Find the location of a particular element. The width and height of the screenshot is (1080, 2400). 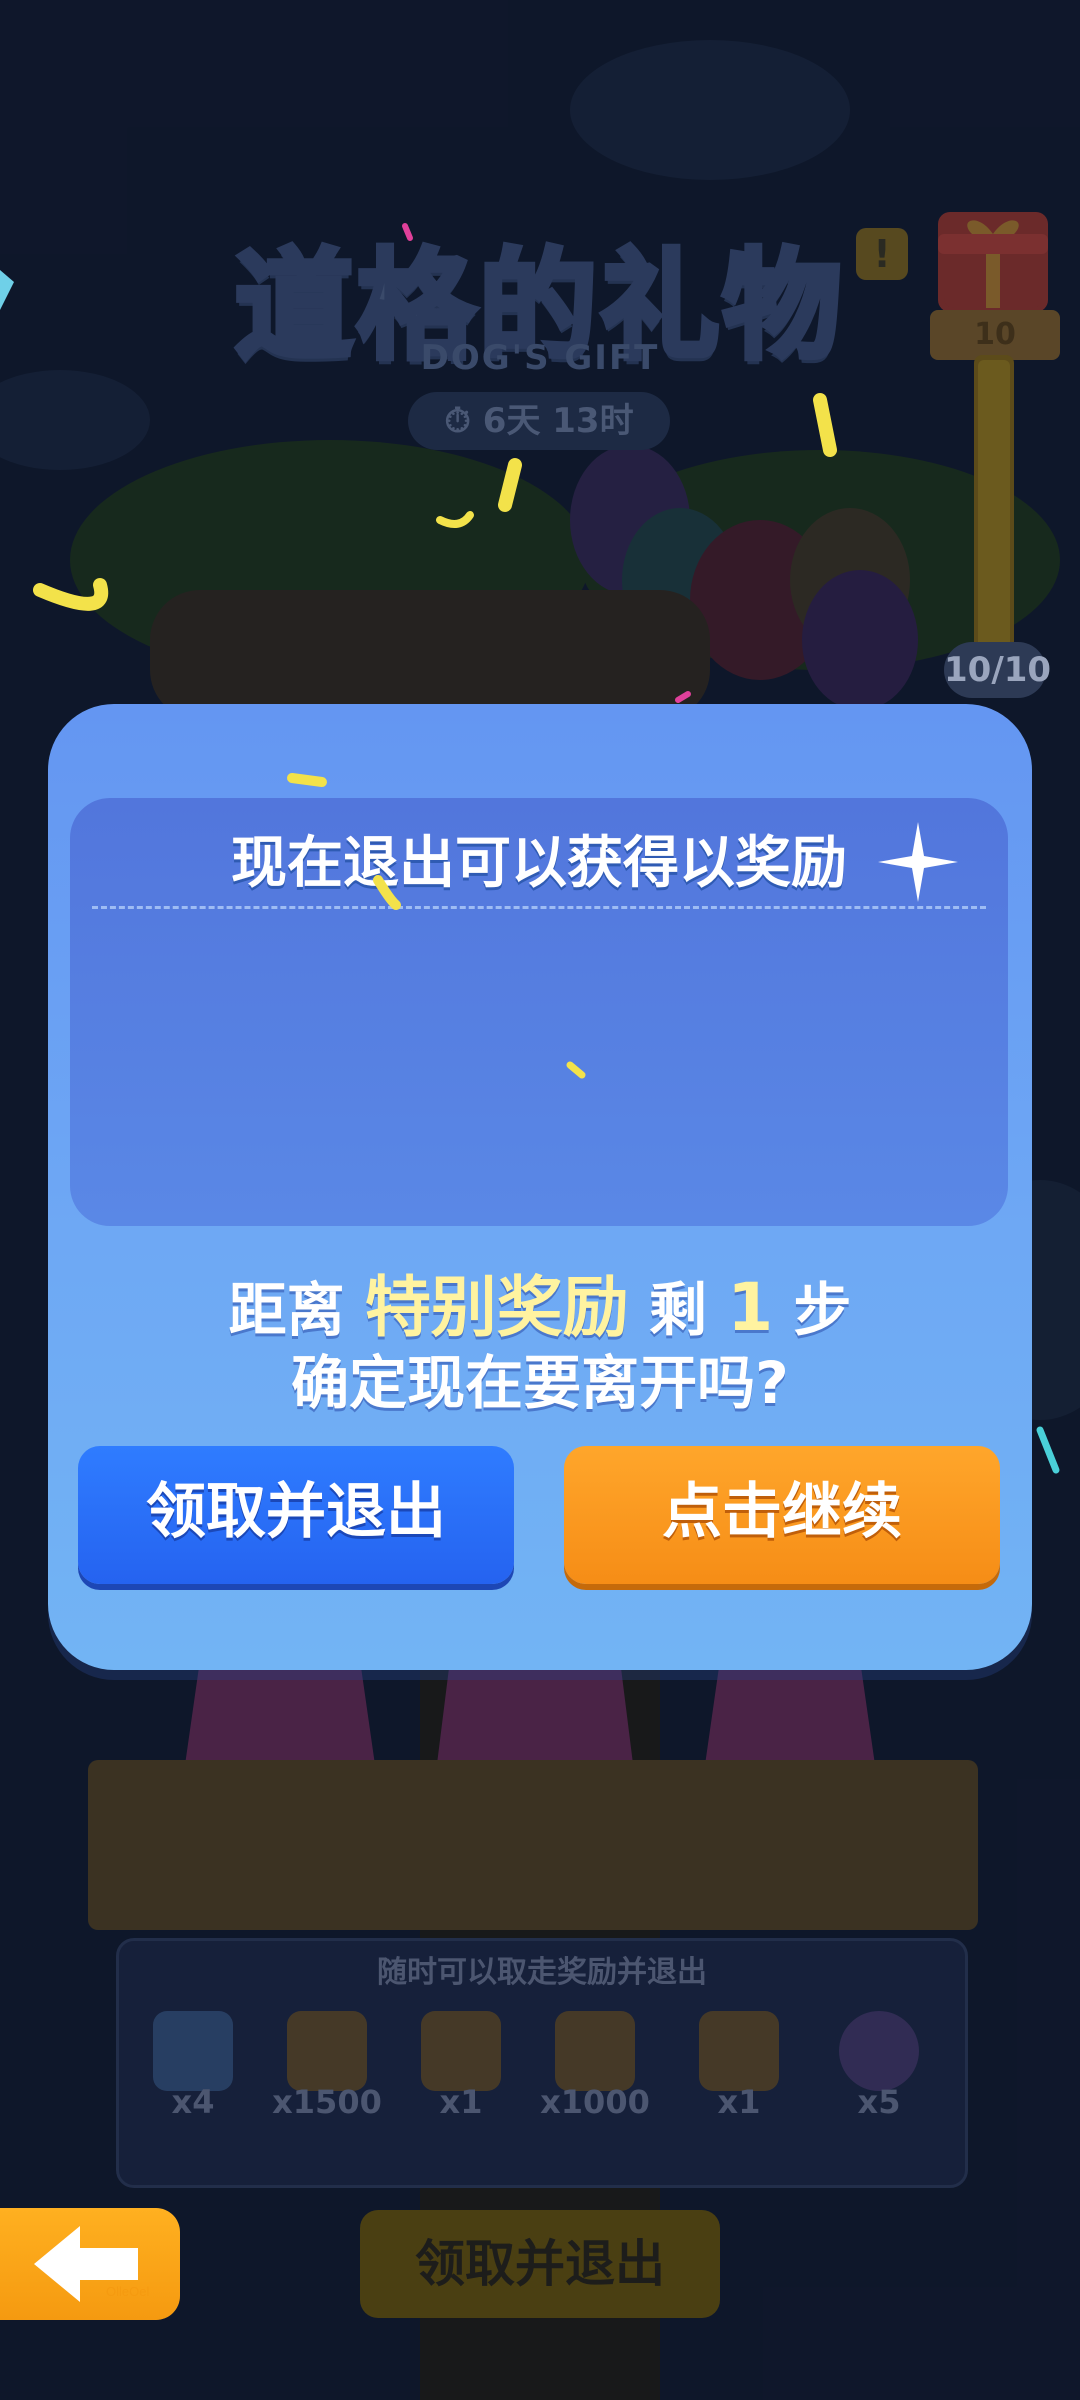

blue-key-icon is located at coordinates (193, 2051).